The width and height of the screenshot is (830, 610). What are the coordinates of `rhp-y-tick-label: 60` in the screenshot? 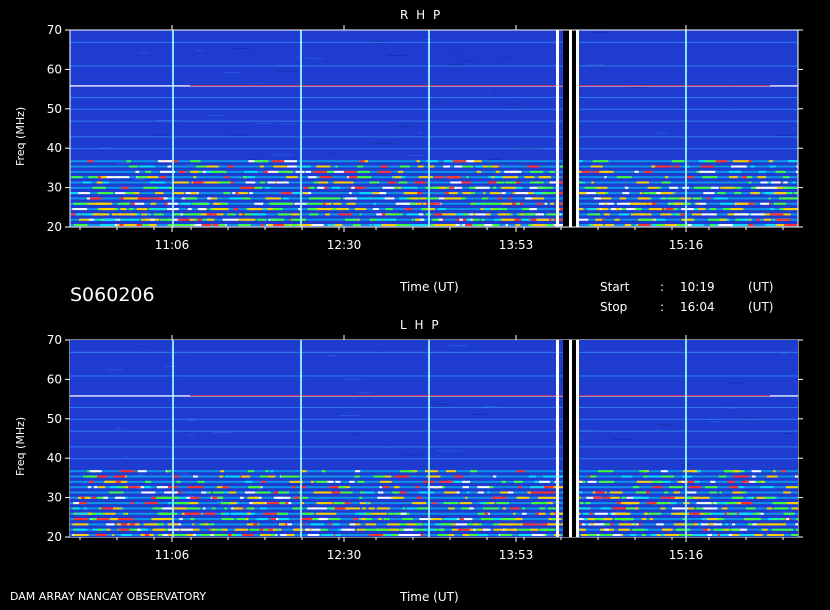 It's located at (54, 69).